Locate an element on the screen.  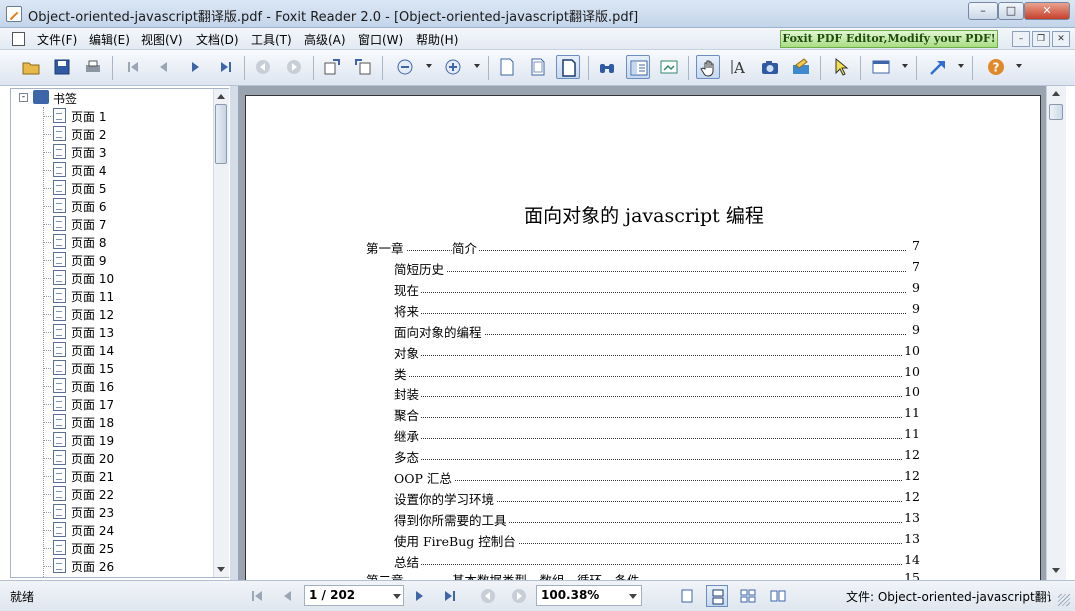
bookmark-label: 页面 6 is located at coordinates (89, 207).